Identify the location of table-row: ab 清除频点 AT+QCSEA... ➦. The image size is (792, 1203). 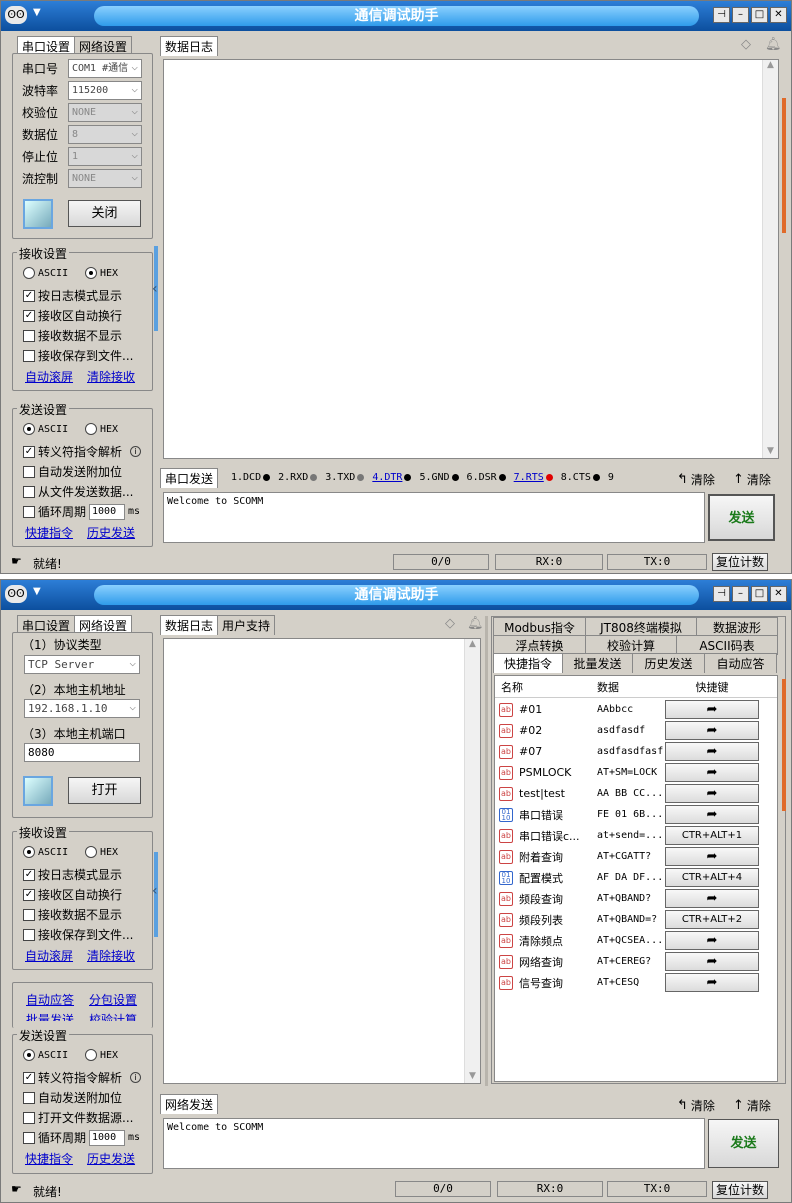
(636, 940).